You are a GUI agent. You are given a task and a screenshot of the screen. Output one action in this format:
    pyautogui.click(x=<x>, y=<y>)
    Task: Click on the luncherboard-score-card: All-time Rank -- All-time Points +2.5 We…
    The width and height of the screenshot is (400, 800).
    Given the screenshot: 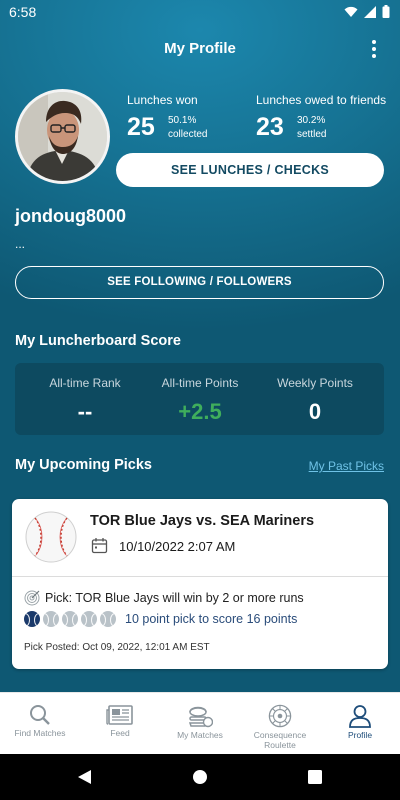 What is the action you would take?
    pyautogui.click(x=199, y=399)
    